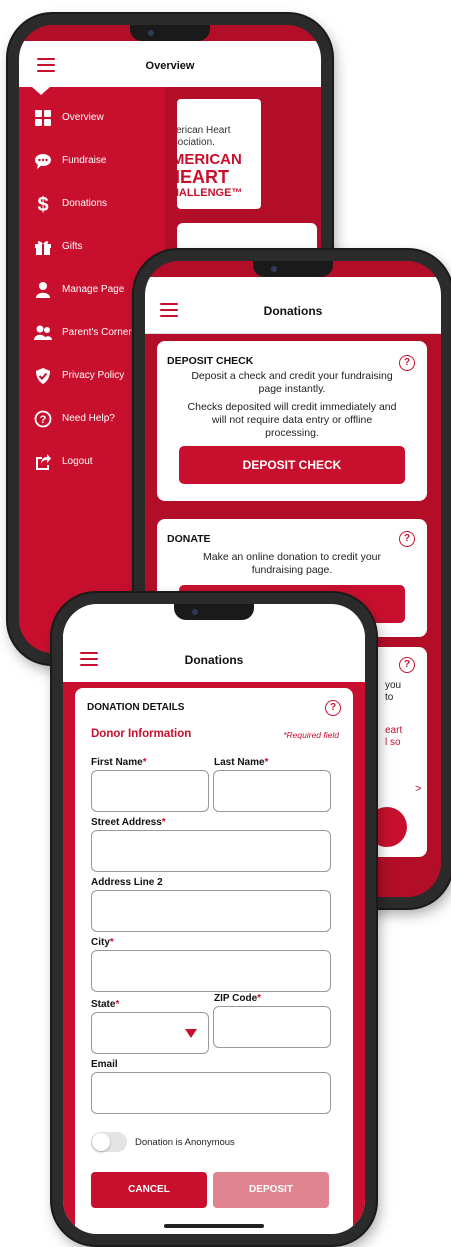 The height and width of the screenshot is (1247, 451). Describe the element at coordinates (128, 822) in the screenshot. I see `street-address-label: Street Address*` at that location.